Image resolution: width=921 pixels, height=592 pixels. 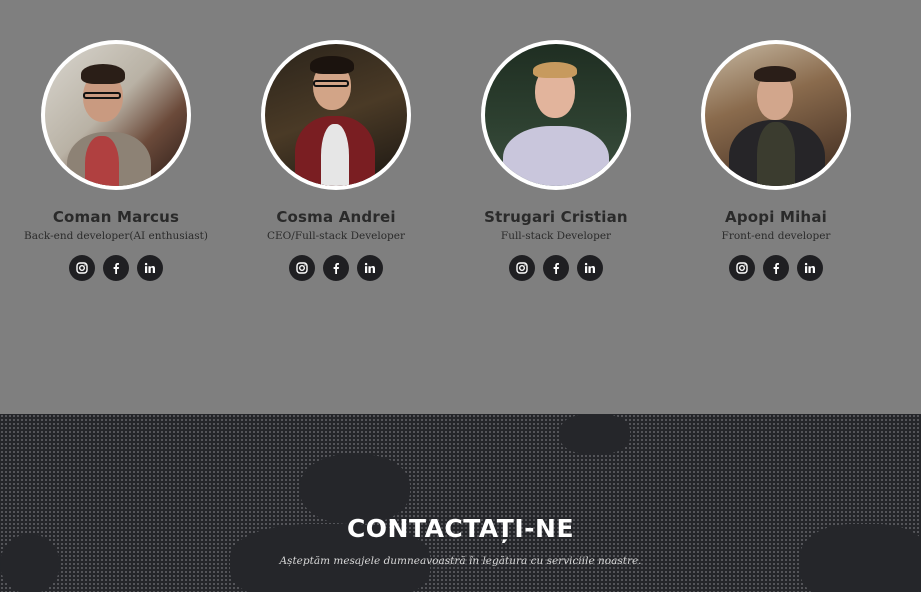 What do you see at coordinates (776, 236) in the screenshot?
I see `member-role: Front-end developer` at bounding box center [776, 236].